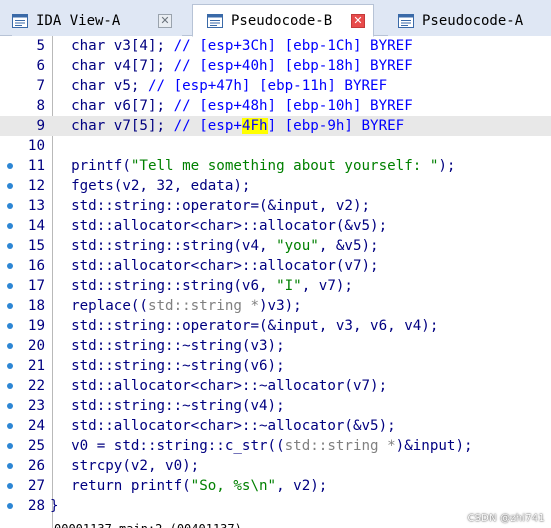 This screenshot has height=528, width=551. I want to click on code-text: std::allocator<char>::allocator(v7);, so click(216, 266).